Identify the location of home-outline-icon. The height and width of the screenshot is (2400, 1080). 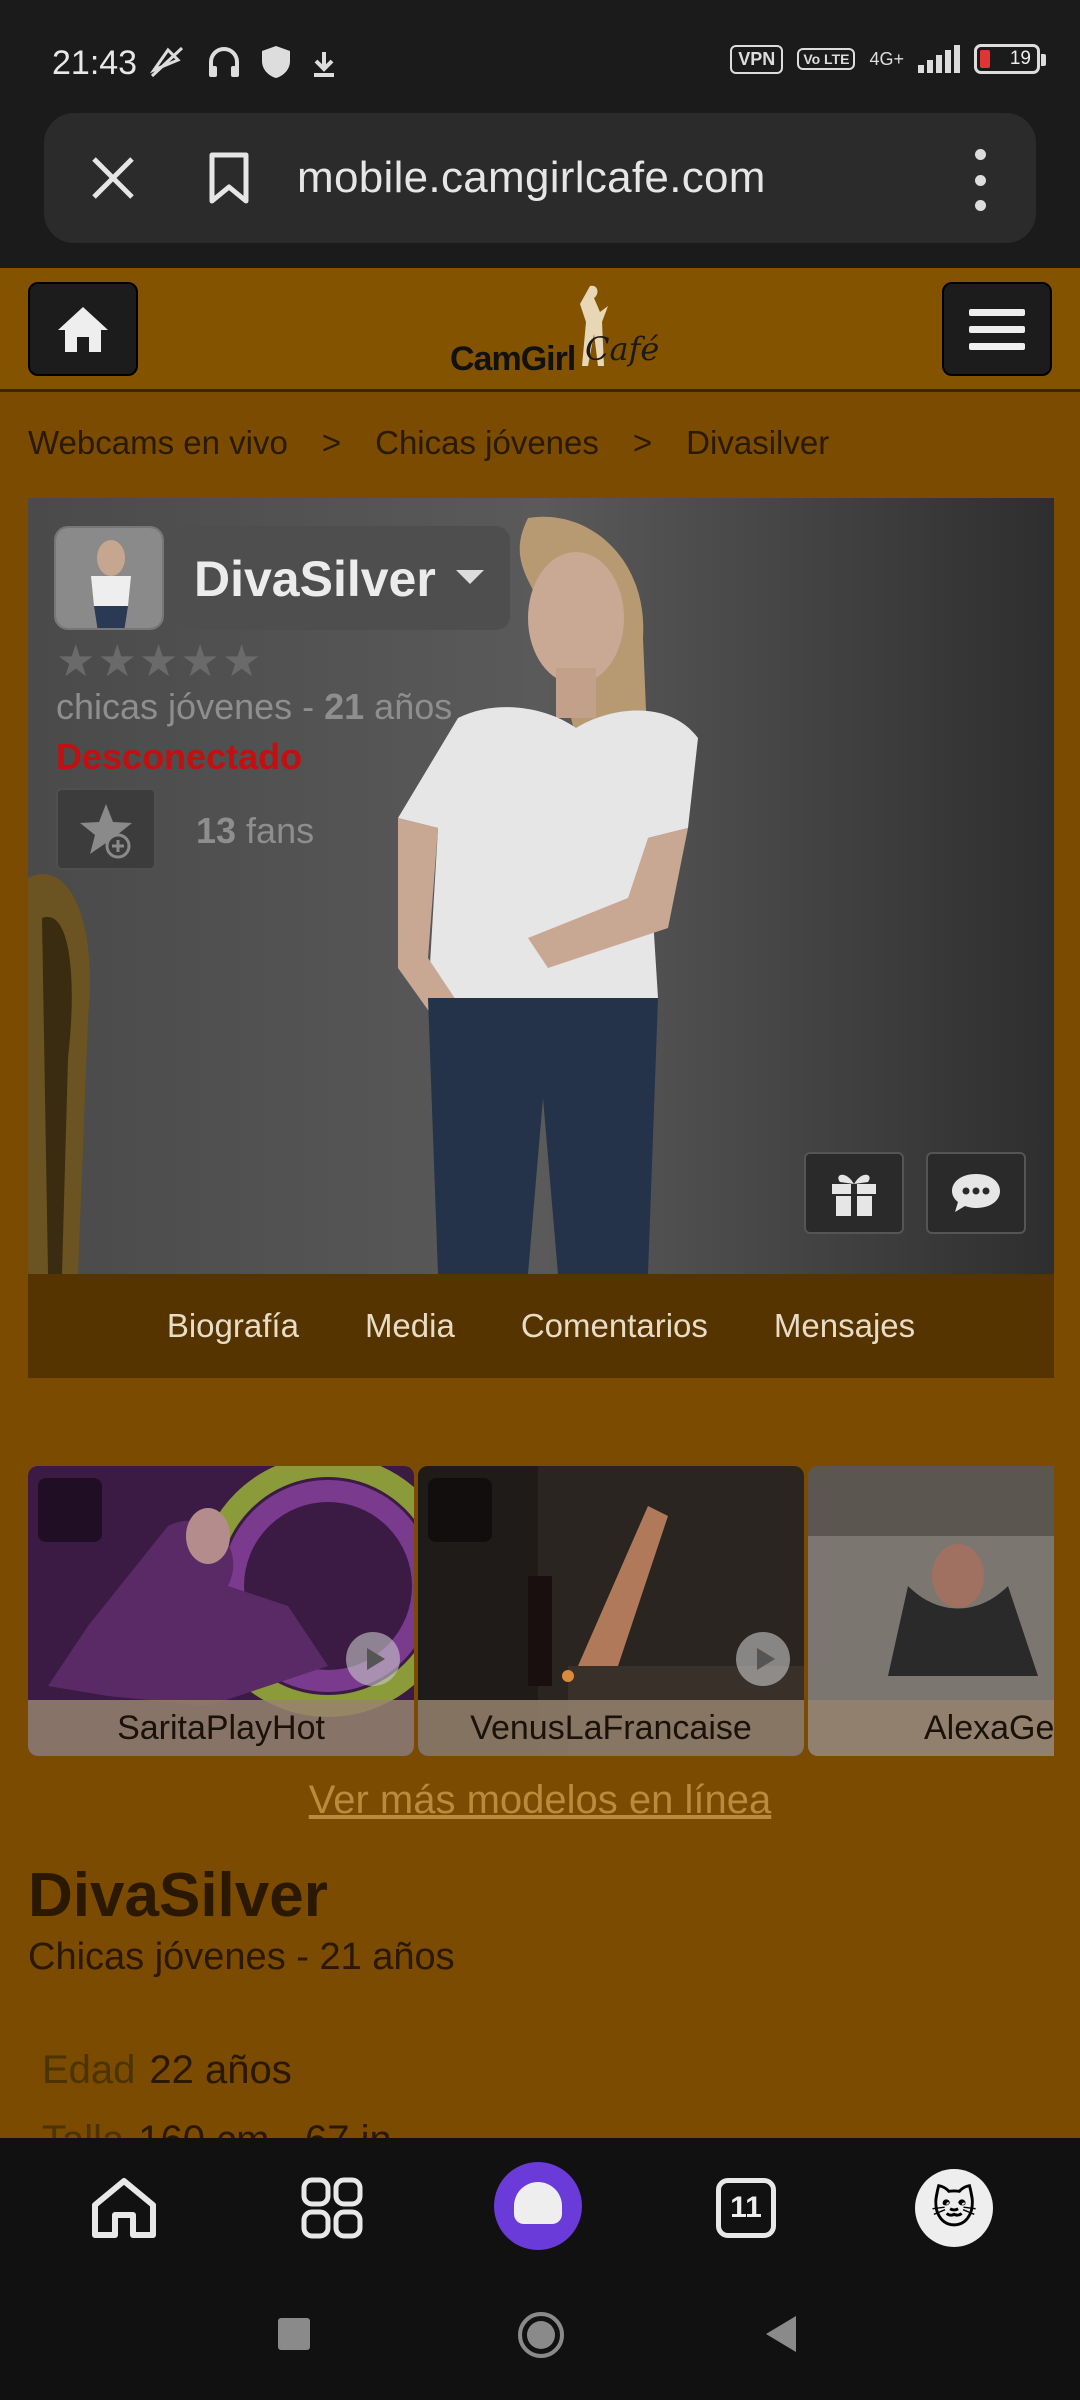
(124, 2208).